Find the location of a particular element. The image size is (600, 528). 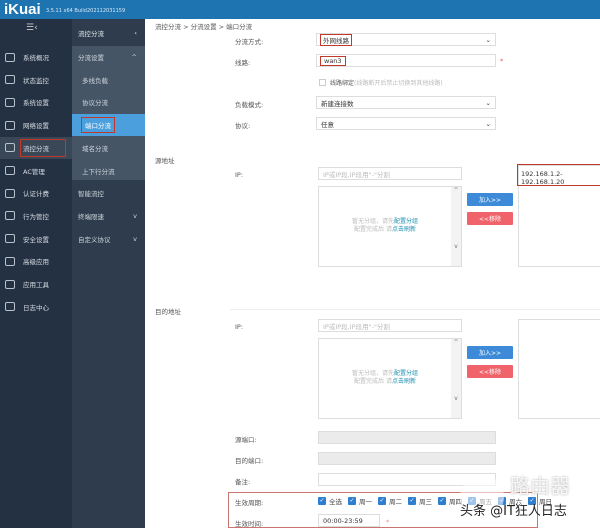

sidebar-item: 高级应用 is located at coordinates (36, 261).